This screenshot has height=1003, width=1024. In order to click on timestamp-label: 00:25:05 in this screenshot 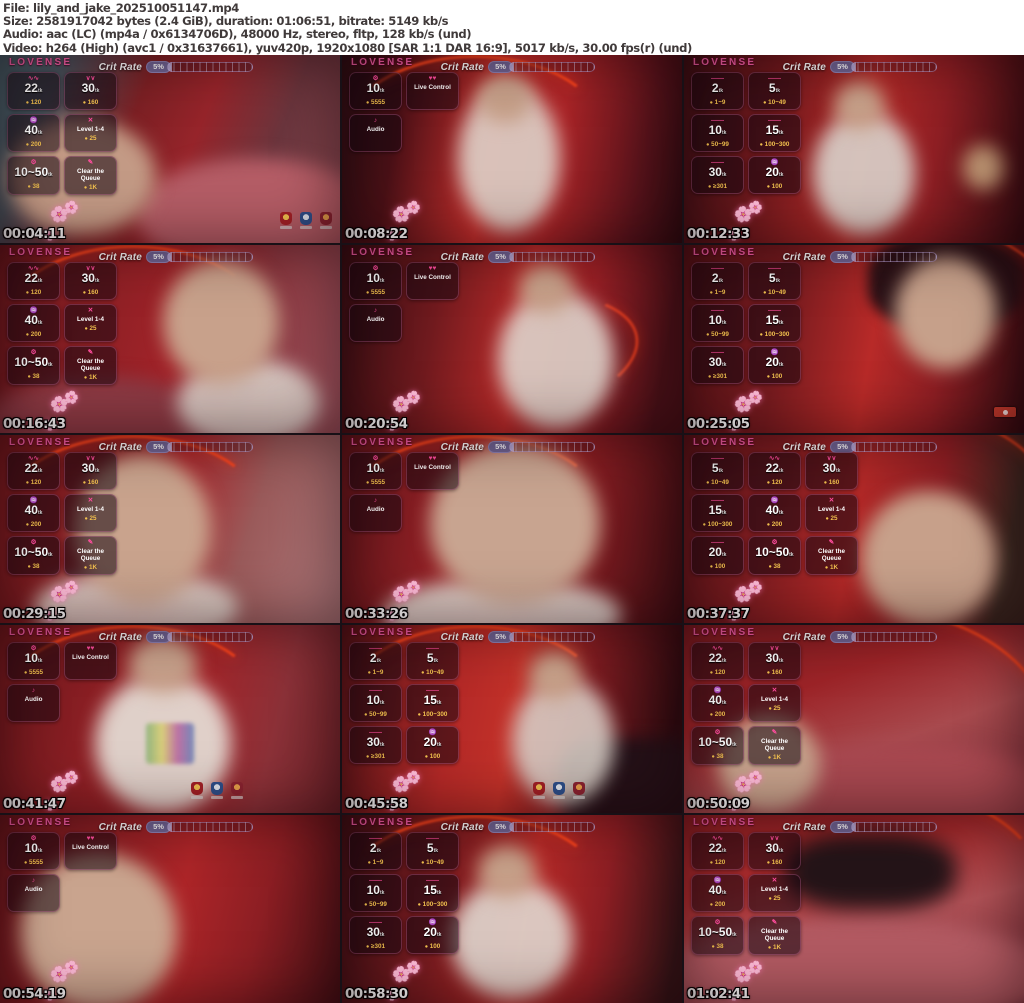, I will do `click(718, 424)`.